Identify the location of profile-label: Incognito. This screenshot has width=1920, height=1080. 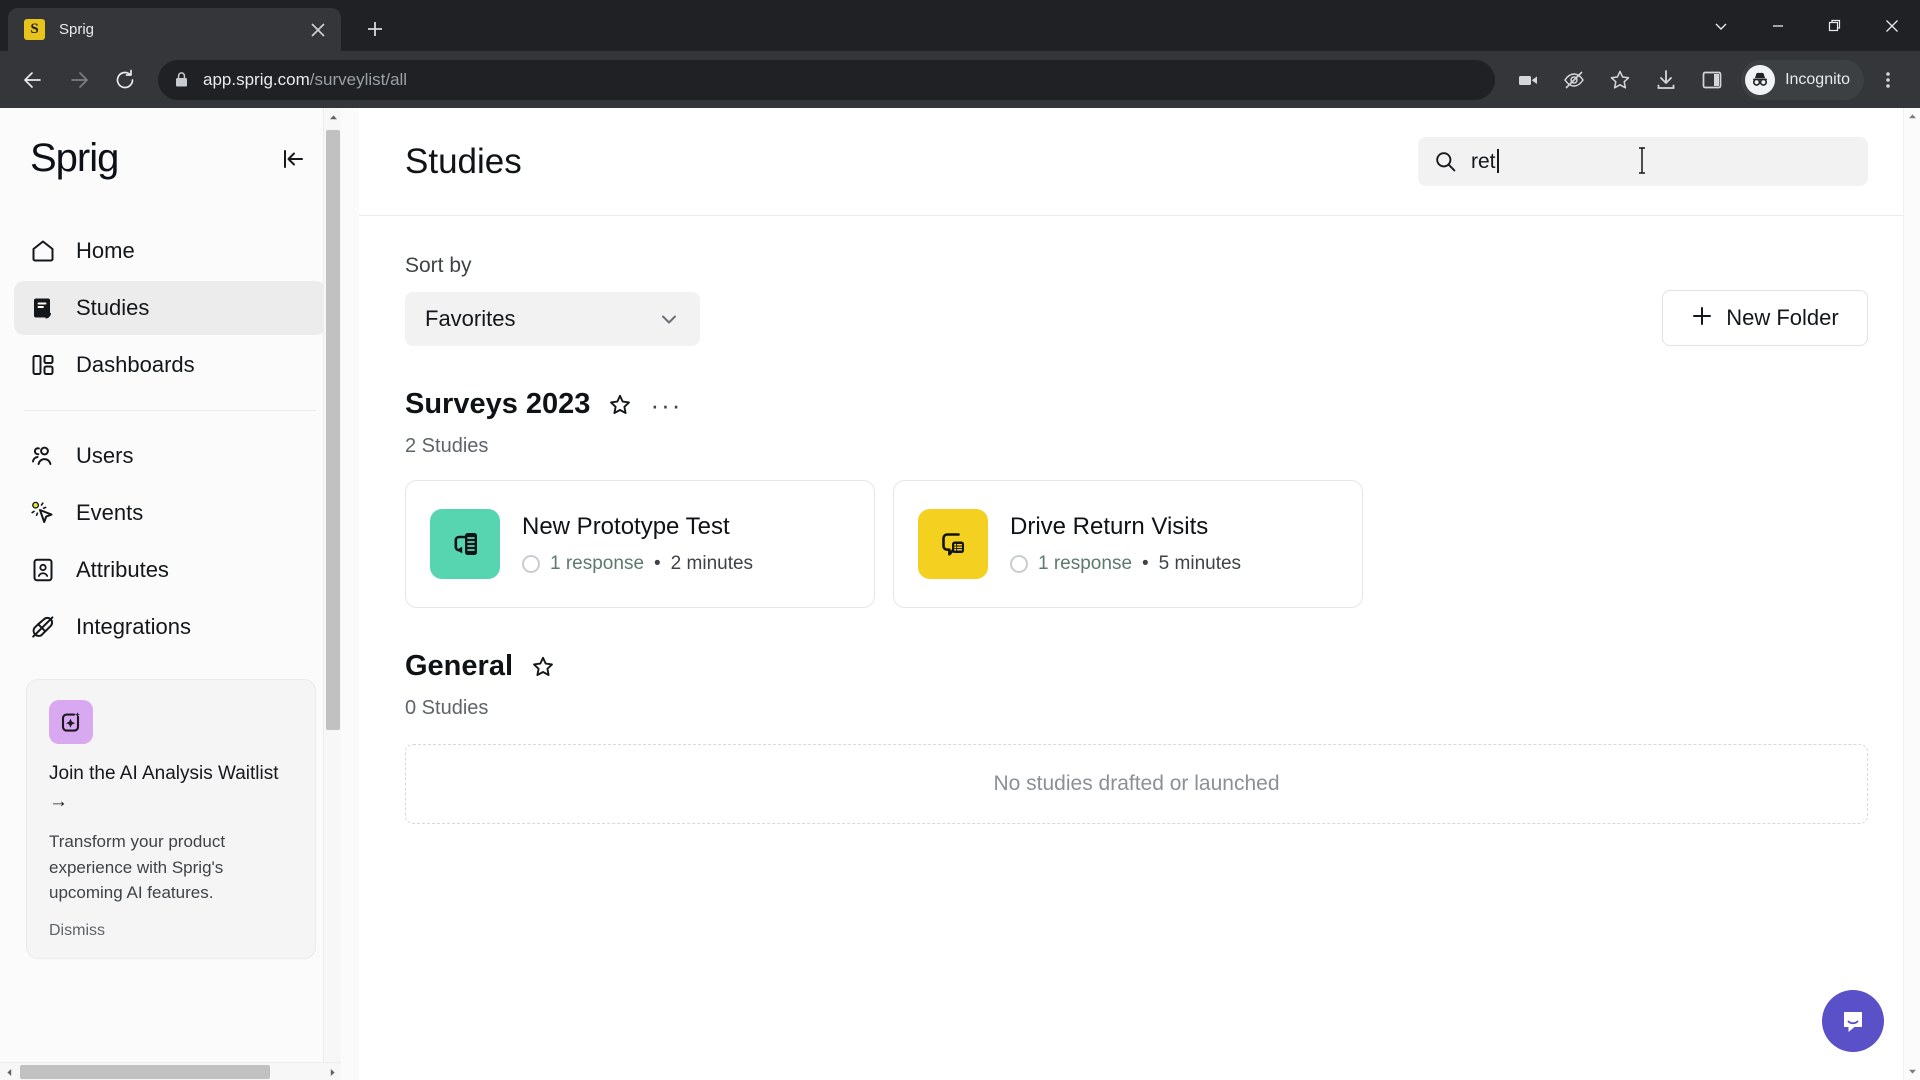
(1817, 79).